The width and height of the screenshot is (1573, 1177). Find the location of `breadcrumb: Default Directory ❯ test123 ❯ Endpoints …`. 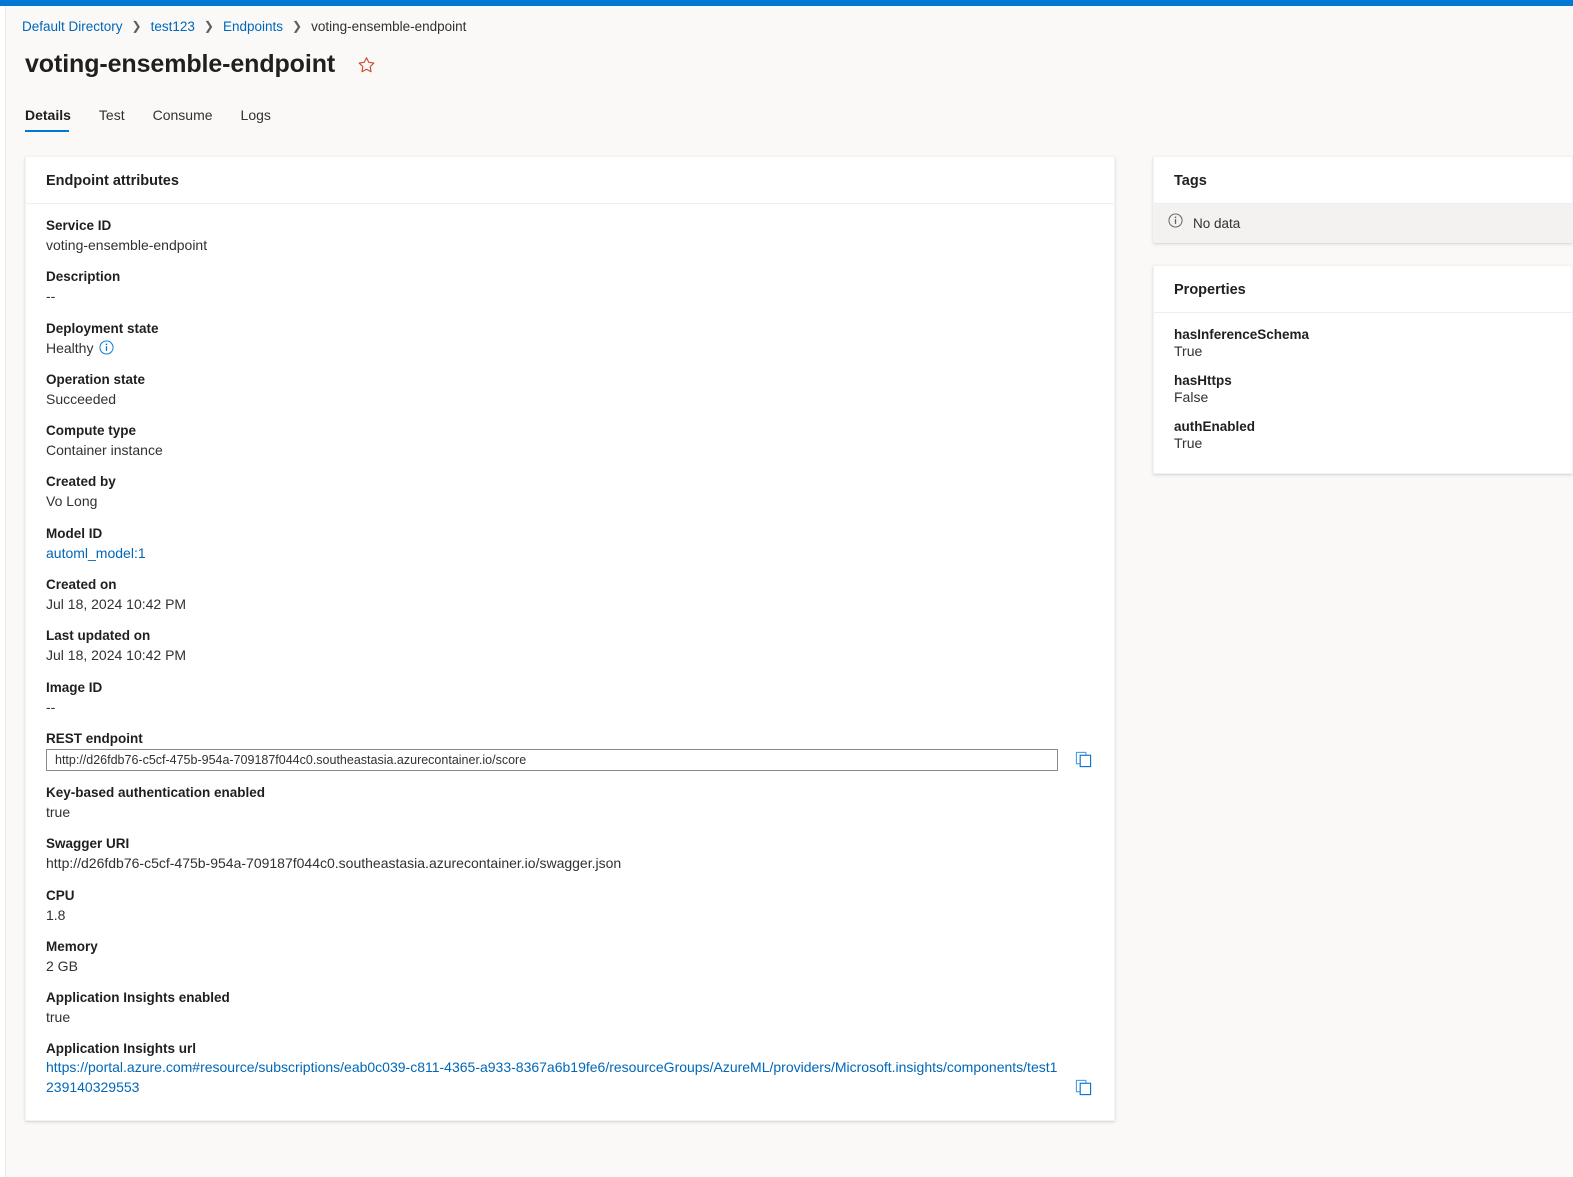

breadcrumb: Default Directory ❯ test123 ❯ Endpoints … is located at coordinates (790, 21).